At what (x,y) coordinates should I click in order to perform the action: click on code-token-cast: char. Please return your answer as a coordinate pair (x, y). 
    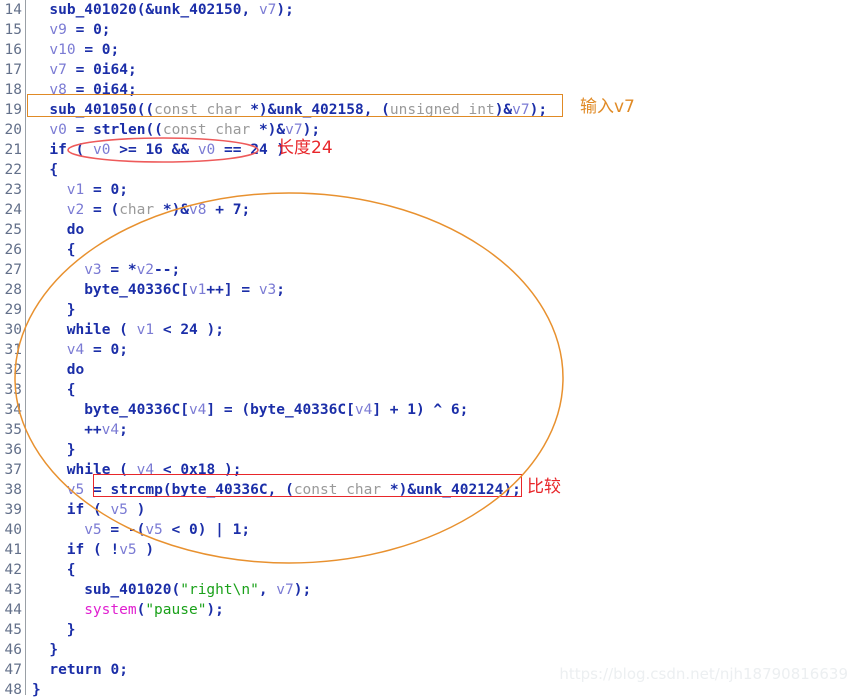
    Looking at the image, I should click on (141, 210).